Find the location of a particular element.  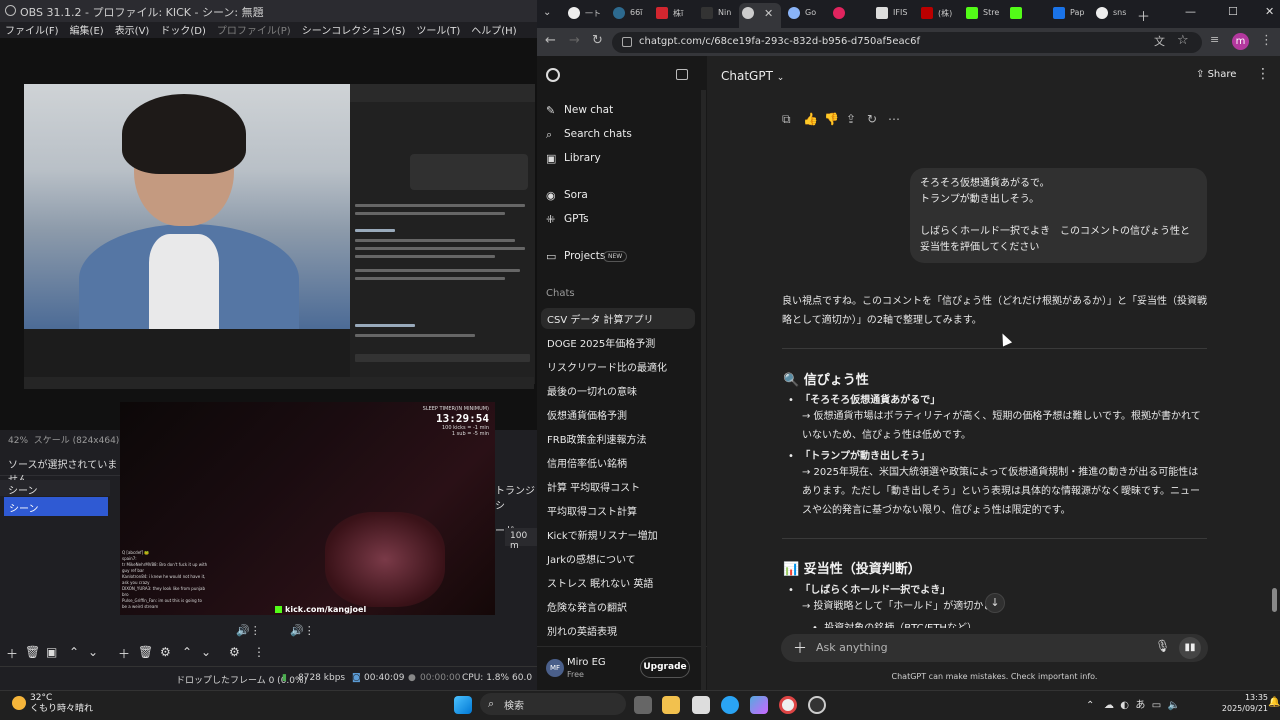

chat-item: 危険な発言の翻訳 is located at coordinates (587, 606).